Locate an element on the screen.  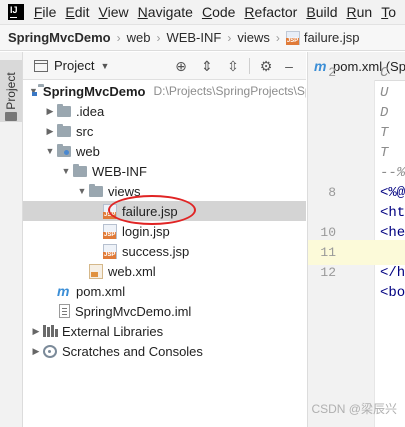
tree-item-external-libraries: ▶ External Libraries is located at coordinates (164, 331).